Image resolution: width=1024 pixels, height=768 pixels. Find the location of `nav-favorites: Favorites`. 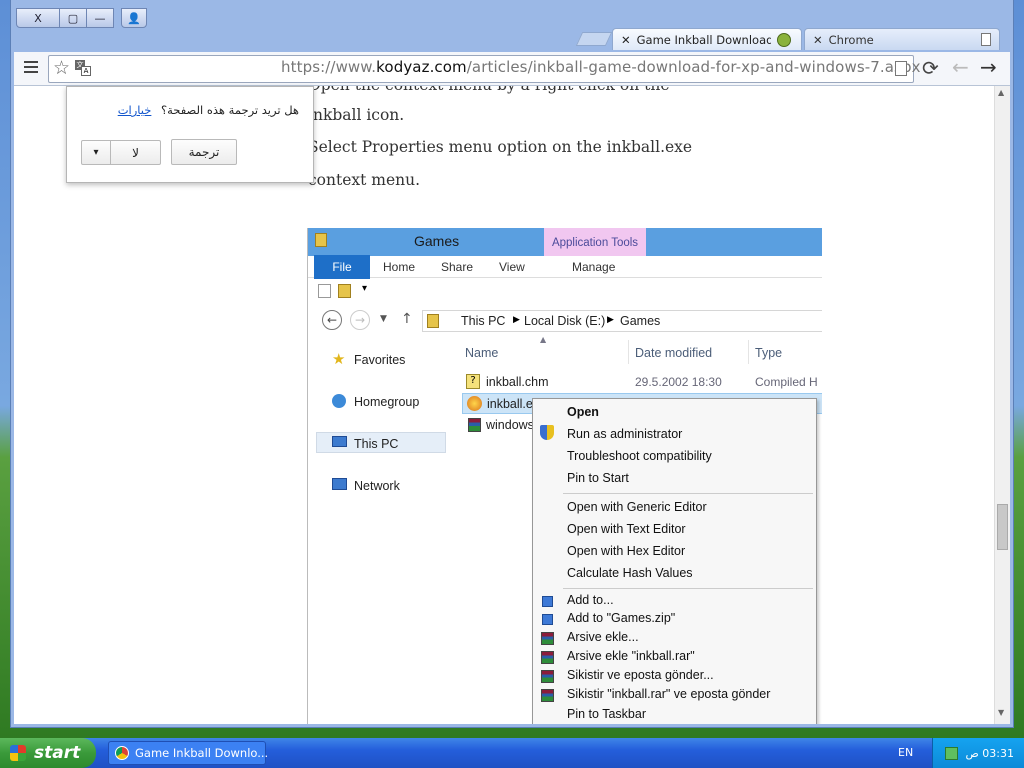

nav-favorites: Favorites is located at coordinates (379, 360).